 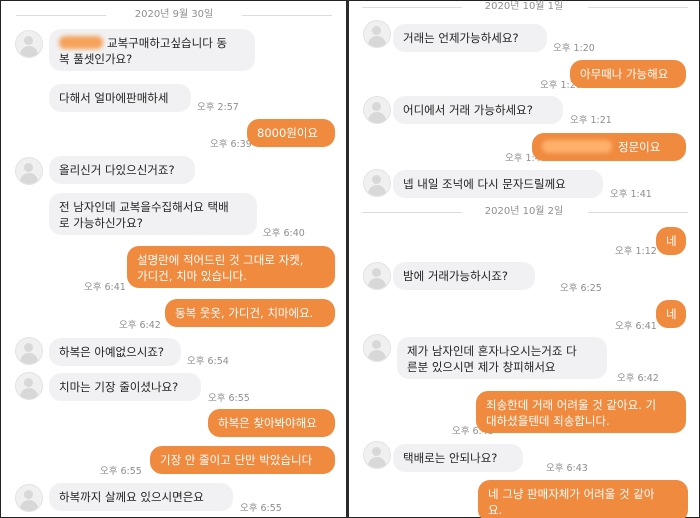 I want to click on message-time: 오후 6:43, so click(x=567, y=468).